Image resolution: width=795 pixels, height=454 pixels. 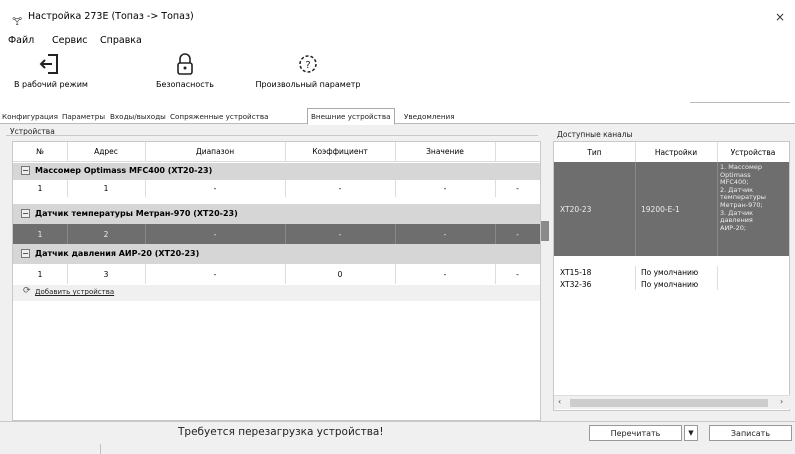 I want to click on add-devices-link: Добавить устройства, so click(x=74, y=292).